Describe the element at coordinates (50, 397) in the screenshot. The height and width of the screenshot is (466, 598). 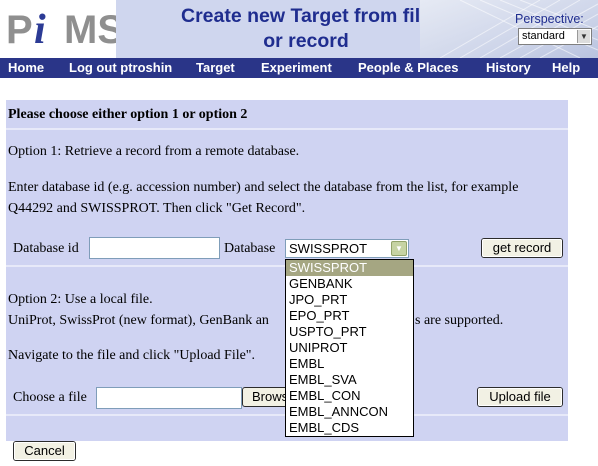
I see `choose-file-label: Choose a file` at that location.